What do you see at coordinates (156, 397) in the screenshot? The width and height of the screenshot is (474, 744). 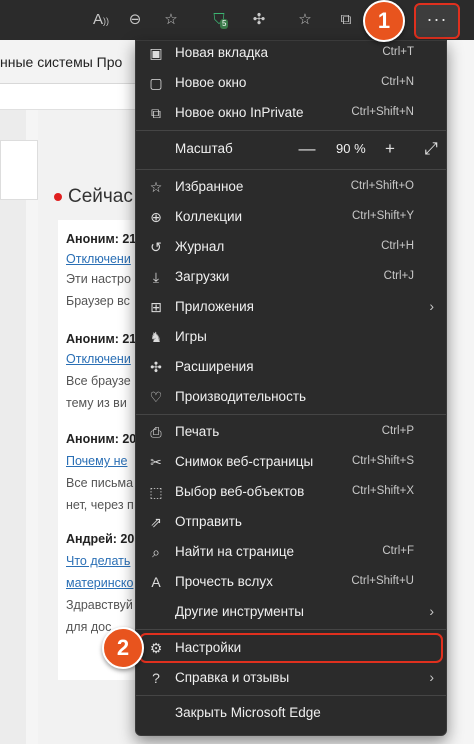 I see `performance-icon: ♡` at bounding box center [156, 397].